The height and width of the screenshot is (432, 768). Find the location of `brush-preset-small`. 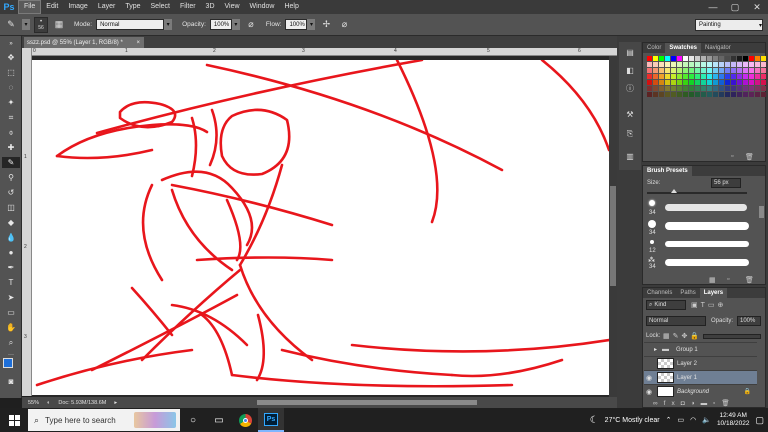

brush-preset-small is located at coordinates (652, 242).